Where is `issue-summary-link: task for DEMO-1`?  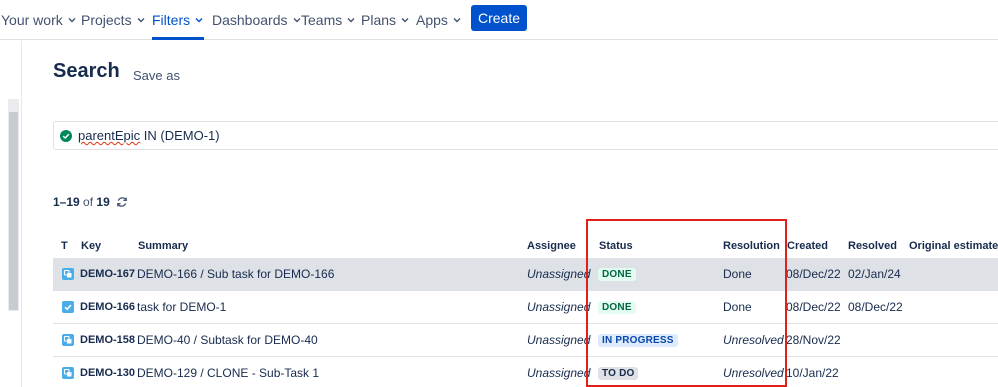 issue-summary-link: task for DEMO-1 is located at coordinates (181, 307).